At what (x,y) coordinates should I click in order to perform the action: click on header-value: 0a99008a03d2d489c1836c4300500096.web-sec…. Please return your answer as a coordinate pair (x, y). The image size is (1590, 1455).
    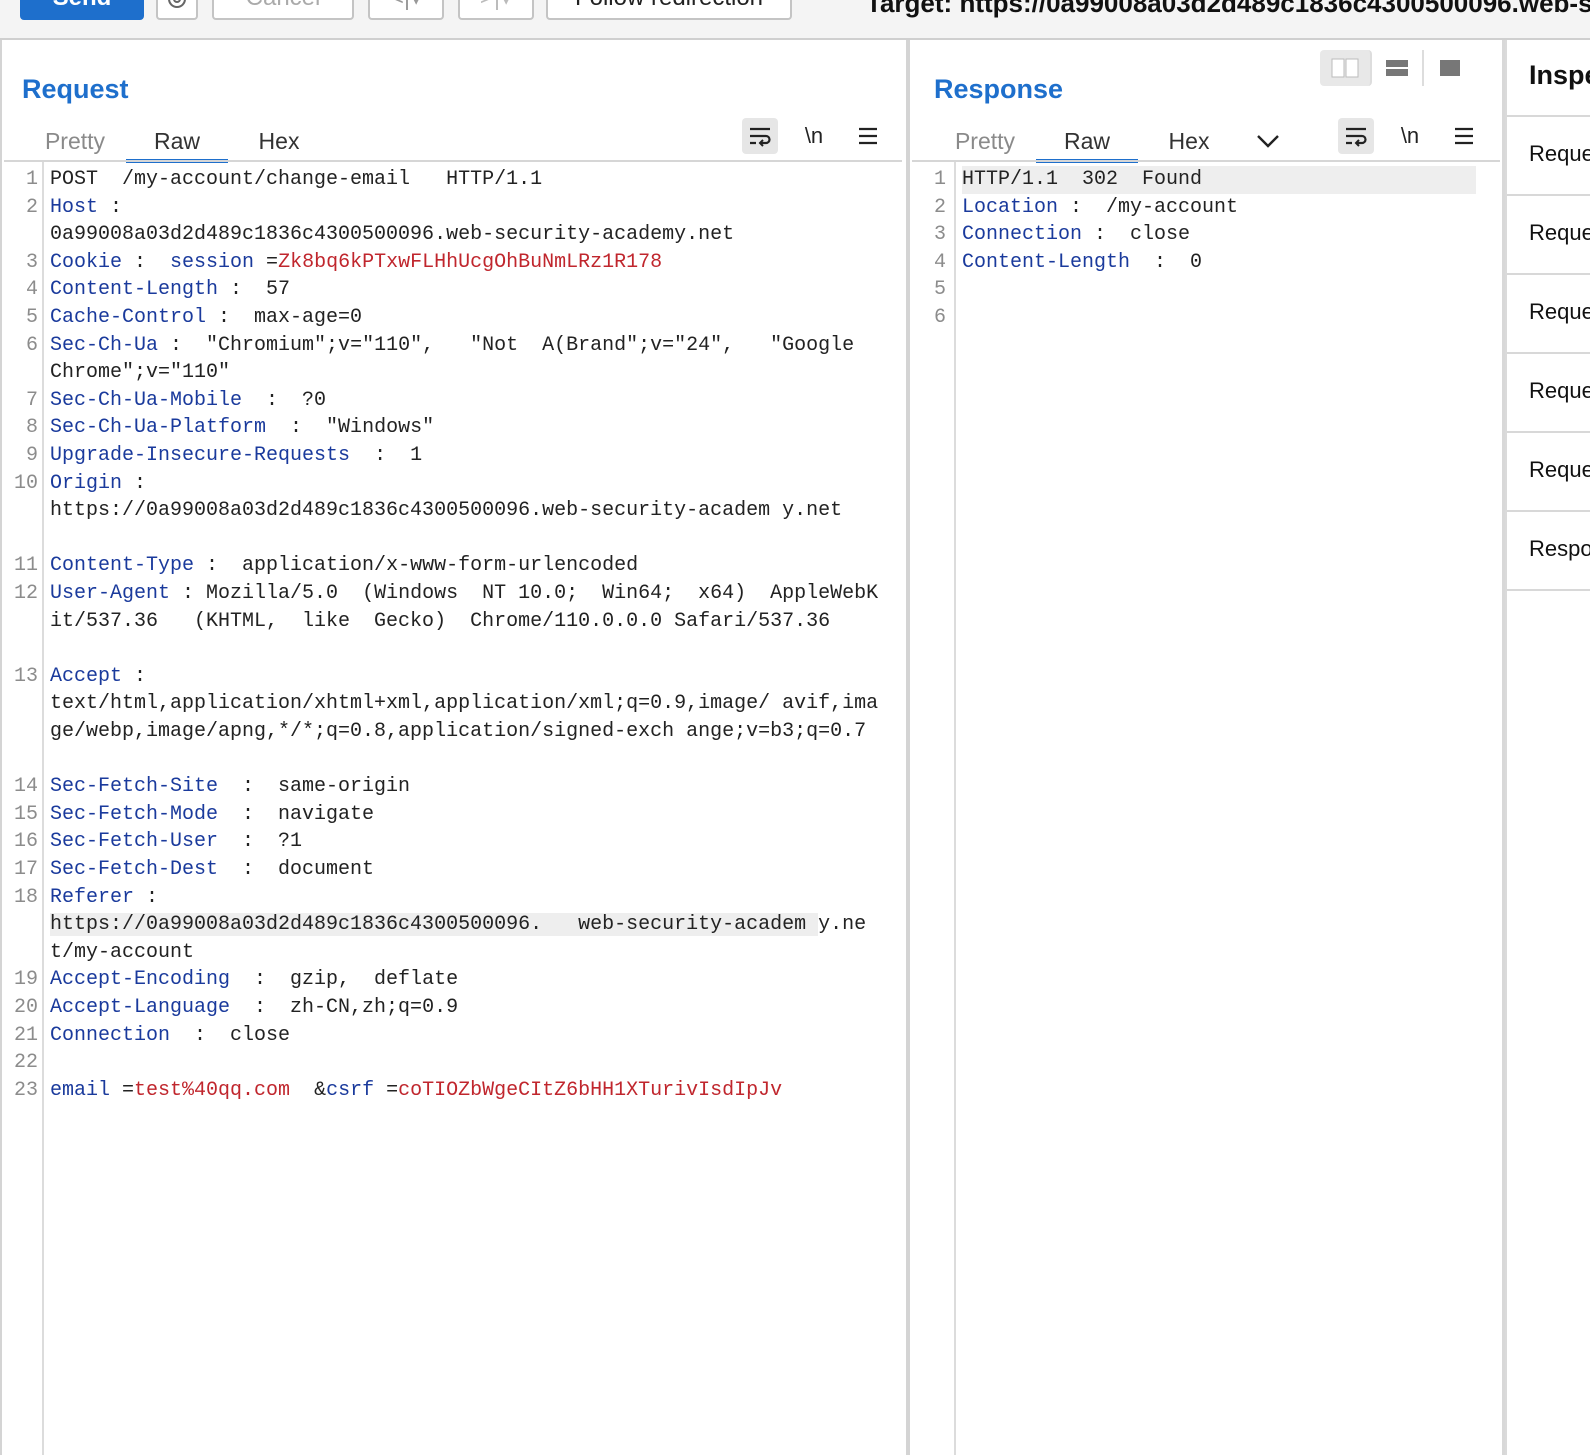
    Looking at the image, I should click on (392, 235).